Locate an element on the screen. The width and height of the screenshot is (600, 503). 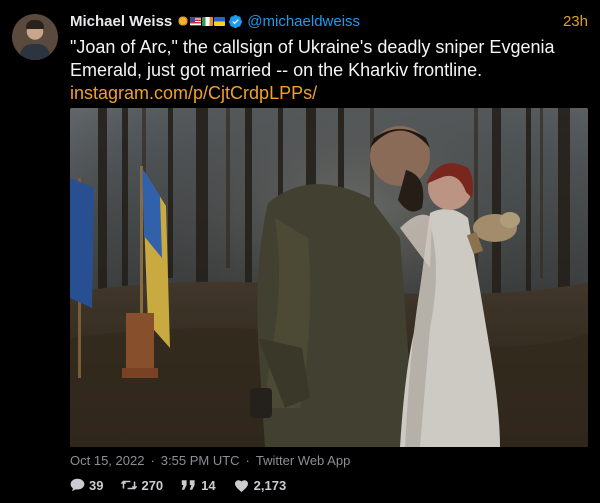
tweet-header: Michael Weiss @michaeldweiss 23h is located at coordinates (329, 21).